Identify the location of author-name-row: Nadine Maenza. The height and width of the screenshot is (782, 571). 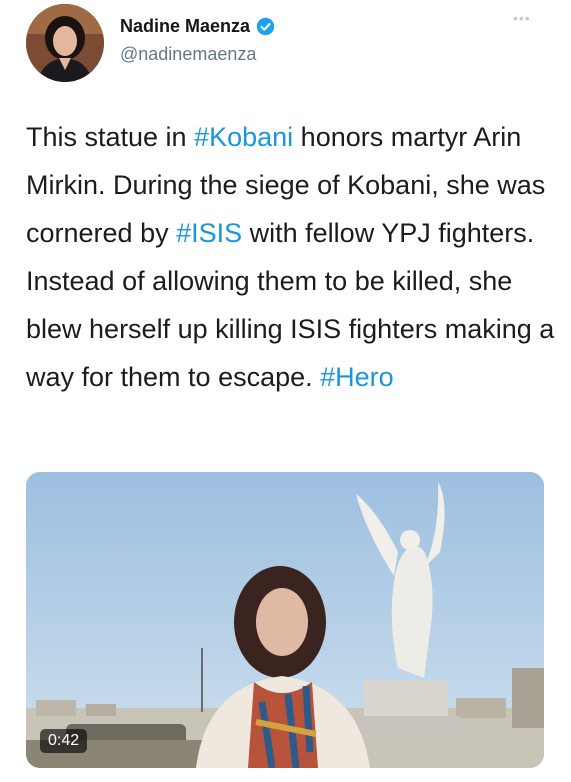
(197, 26).